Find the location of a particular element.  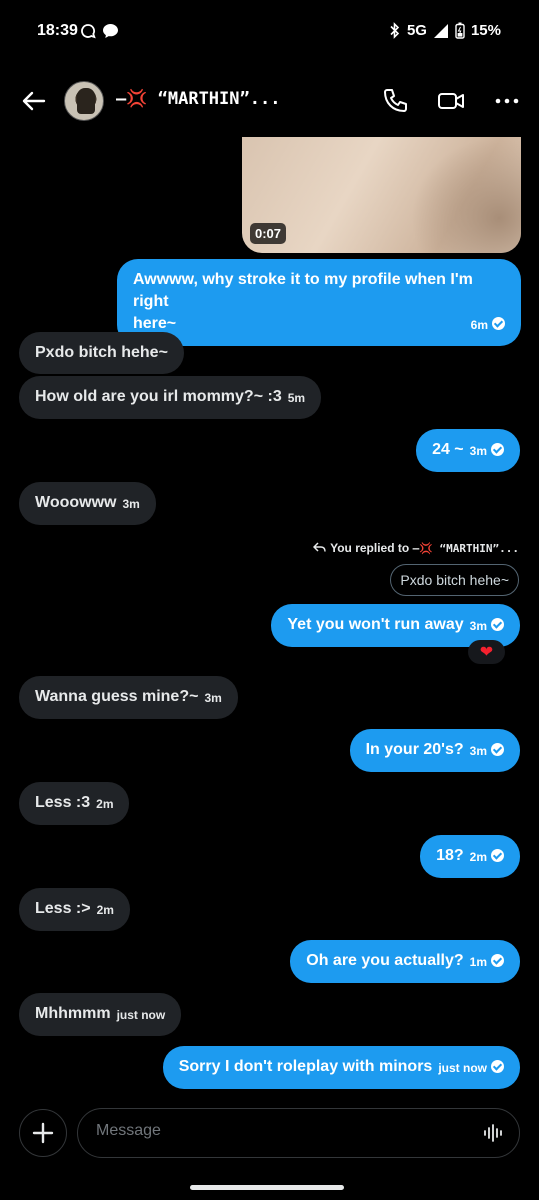

plus-icon is located at coordinates (43, 1133).